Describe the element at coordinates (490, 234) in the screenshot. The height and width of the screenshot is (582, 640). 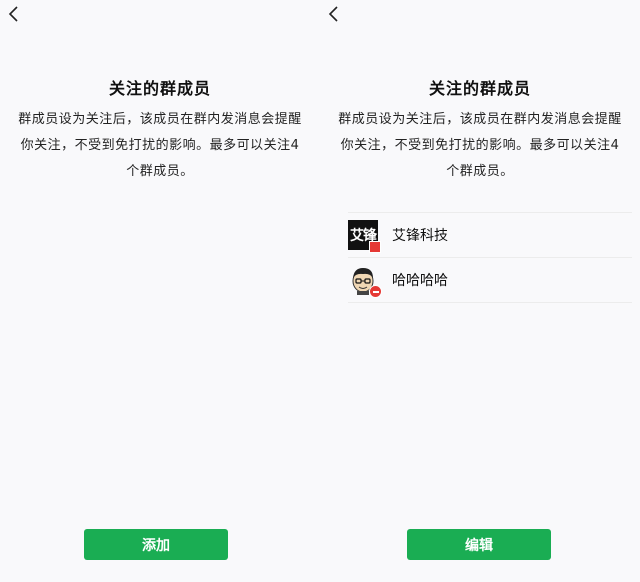
I see `list-item: 艾锋 艾锋科技` at that location.